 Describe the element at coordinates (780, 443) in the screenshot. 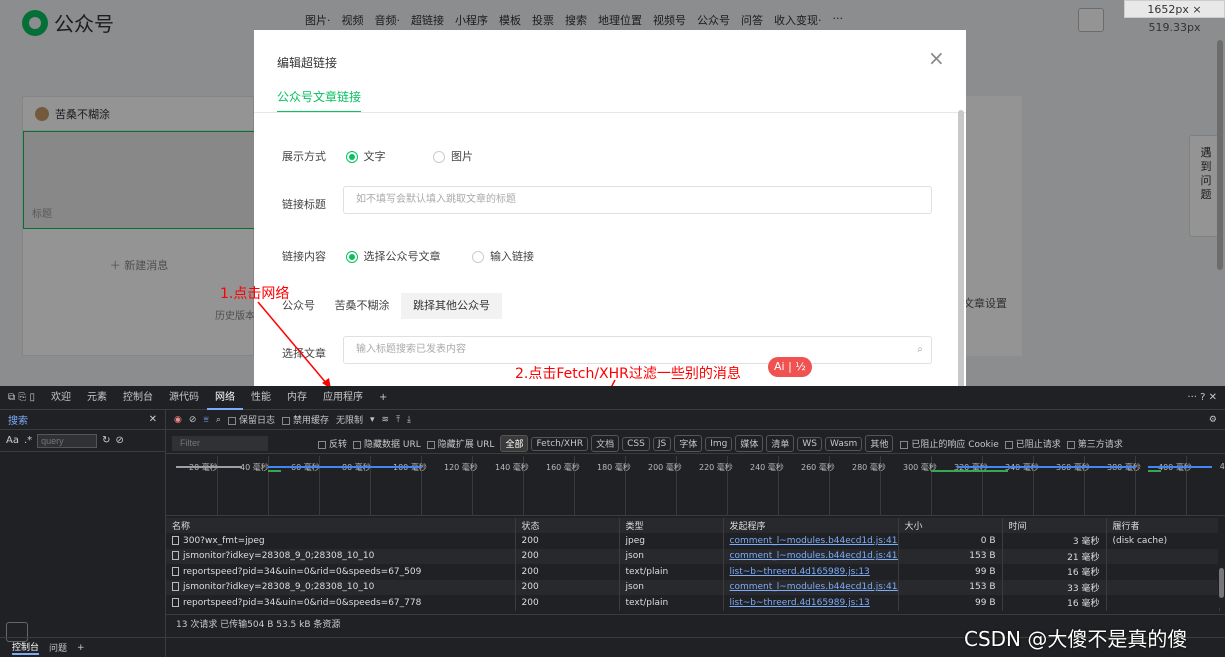

I see `filter-manifest: 清单` at that location.